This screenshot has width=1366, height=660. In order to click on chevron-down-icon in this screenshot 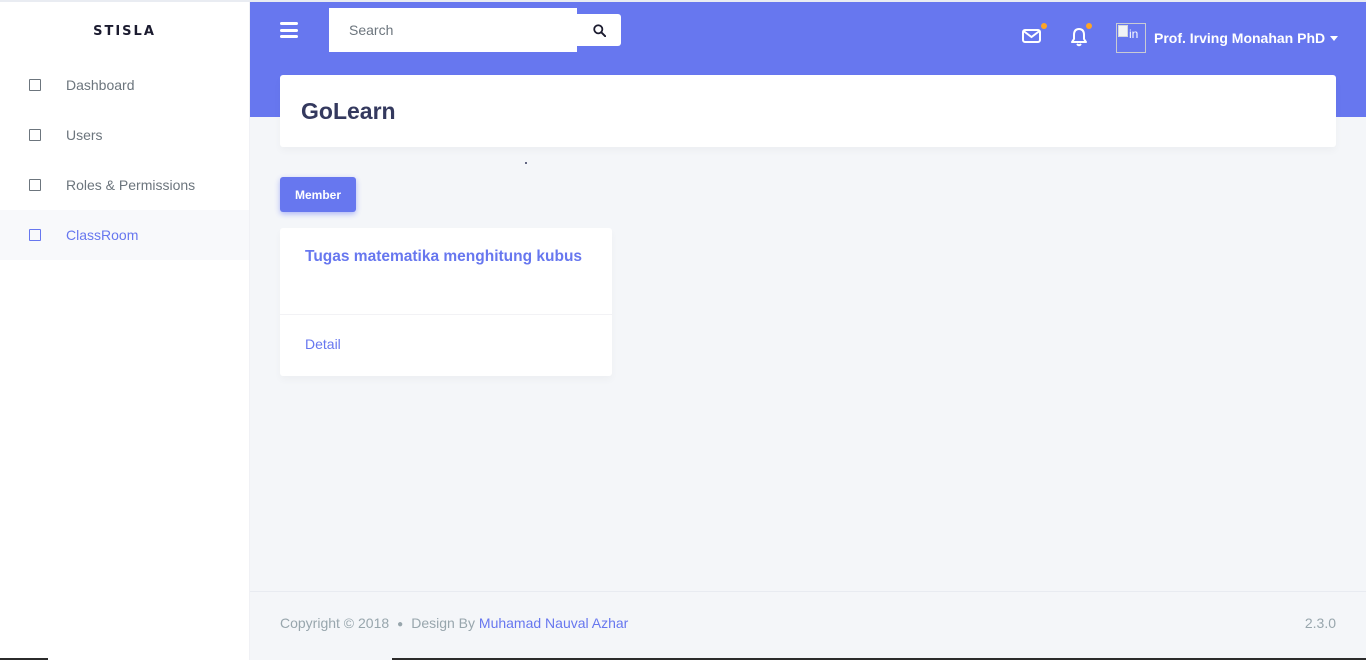, I will do `click(1334, 38)`.